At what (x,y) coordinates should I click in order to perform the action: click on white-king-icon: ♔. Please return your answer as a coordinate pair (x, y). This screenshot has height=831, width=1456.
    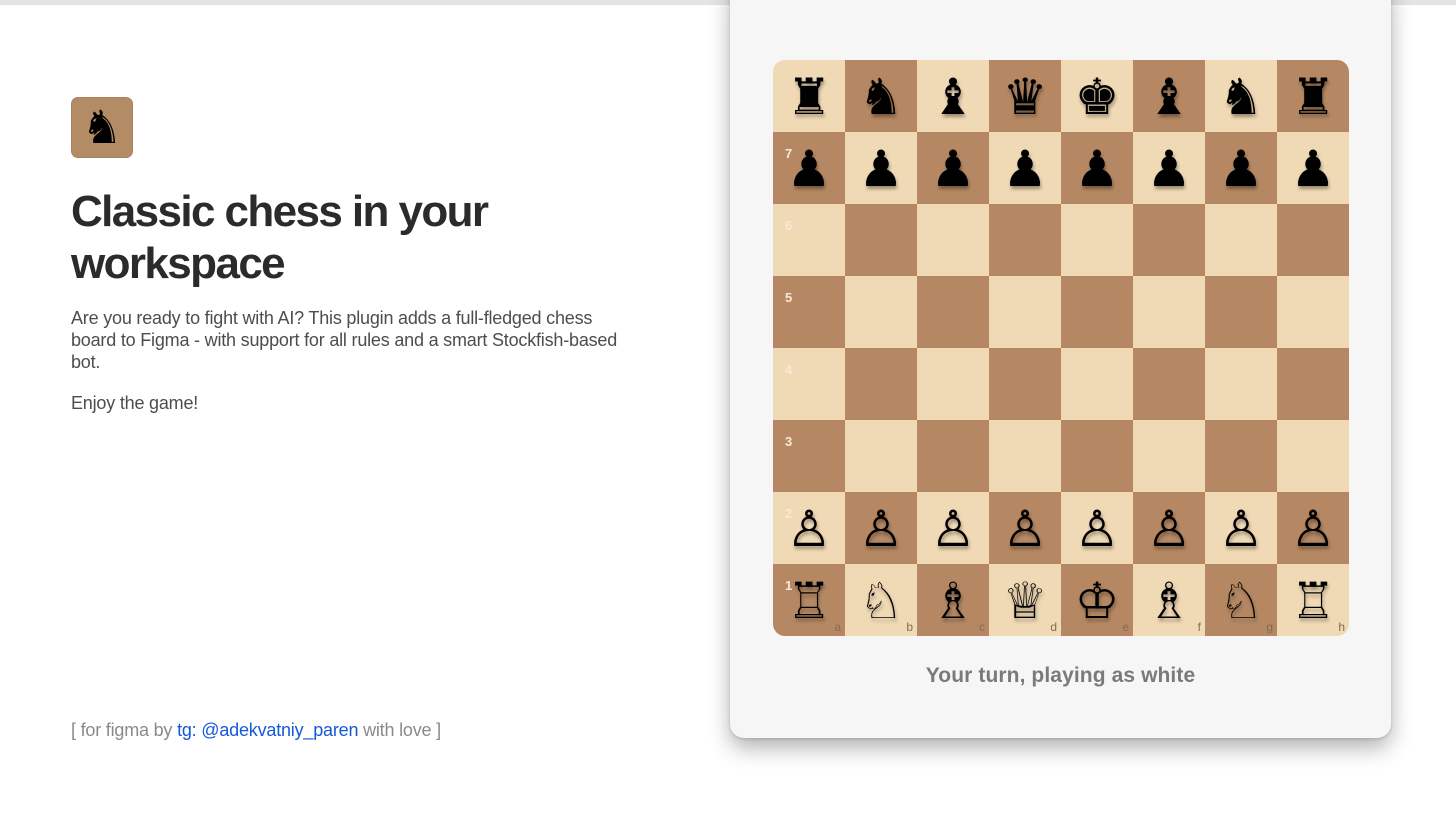
    Looking at the image, I should click on (1097, 601).